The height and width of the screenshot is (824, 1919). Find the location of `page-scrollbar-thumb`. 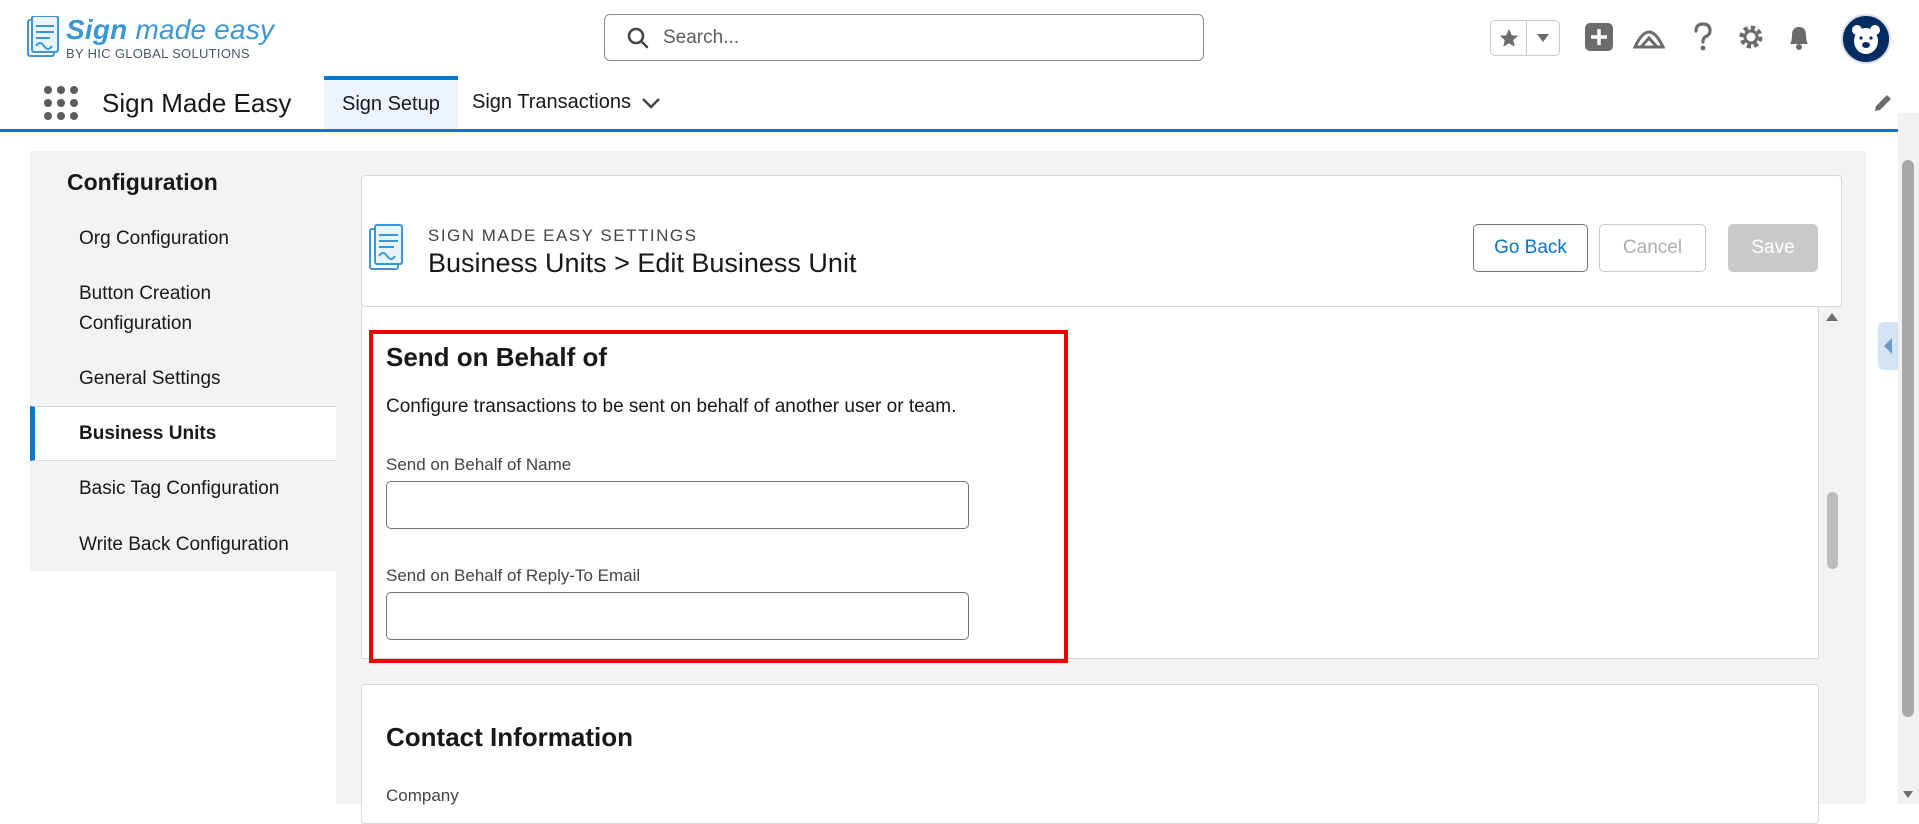

page-scrollbar-thumb is located at coordinates (1908, 438).